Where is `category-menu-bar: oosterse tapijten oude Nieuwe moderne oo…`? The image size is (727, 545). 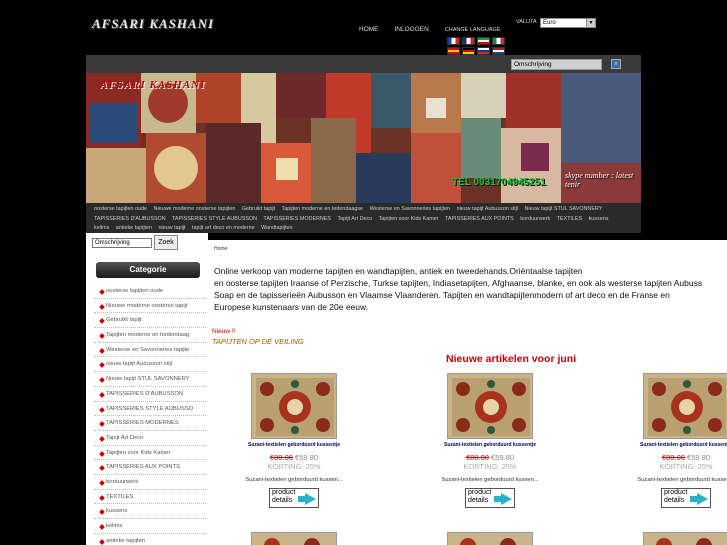 category-menu-bar: oosterse tapijten oude Nieuwe moderne oo… is located at coordinates (363, 218).